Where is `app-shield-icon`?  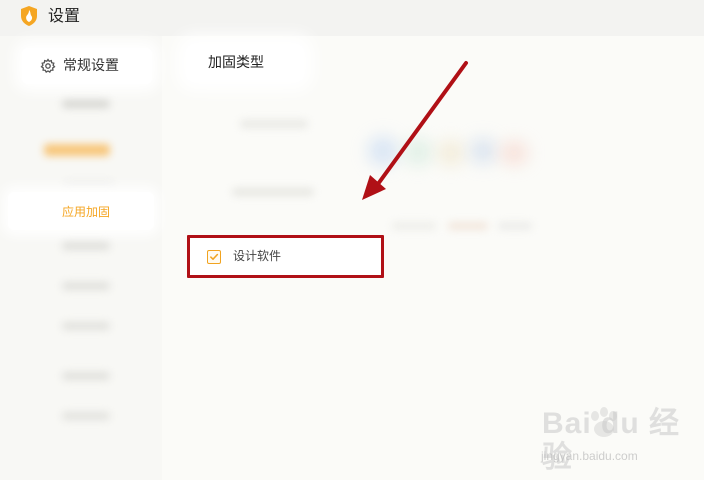 app-shield-icon is located at coordinates (29, 16).